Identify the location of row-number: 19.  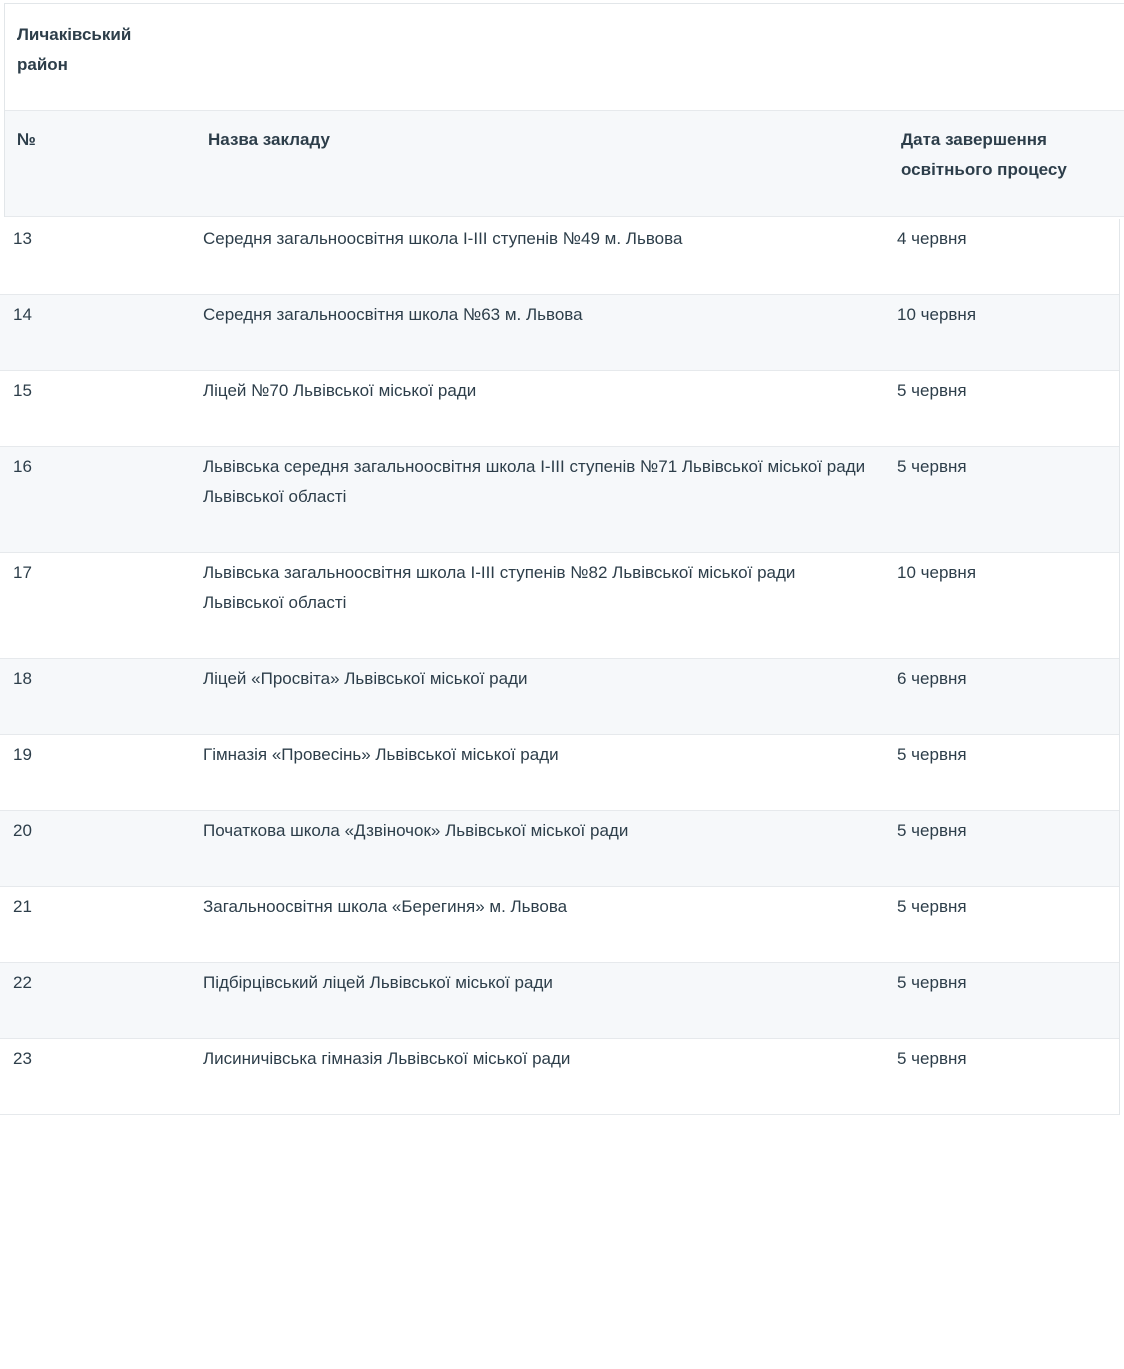
(22, 754).